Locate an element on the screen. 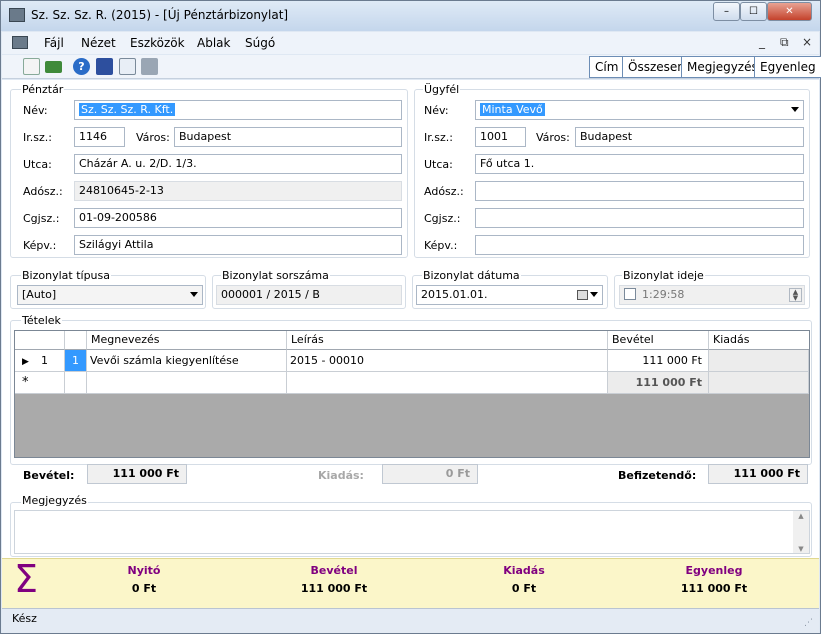 The height and width of the screenshot is (634, 821). ugyfel-kepv-field is located at coordinates (639, 245).